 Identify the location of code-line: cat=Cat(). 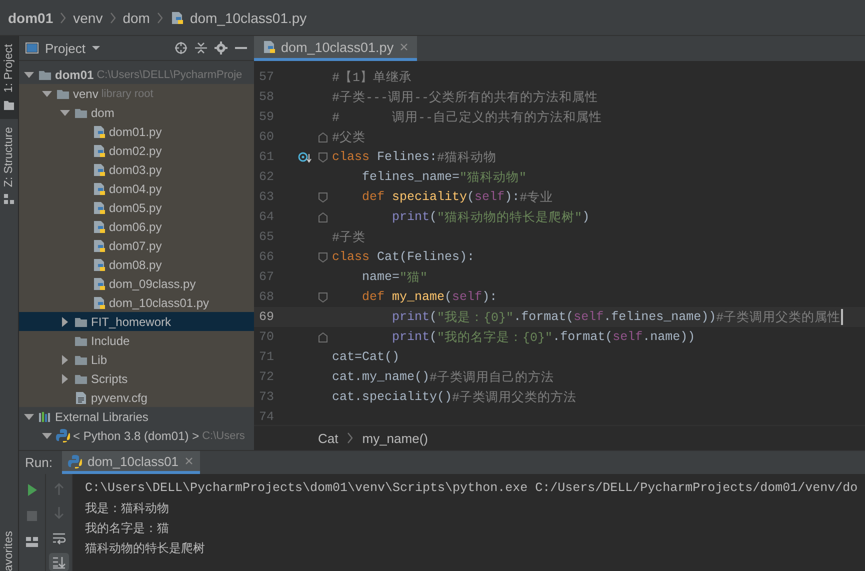
(366, 357).